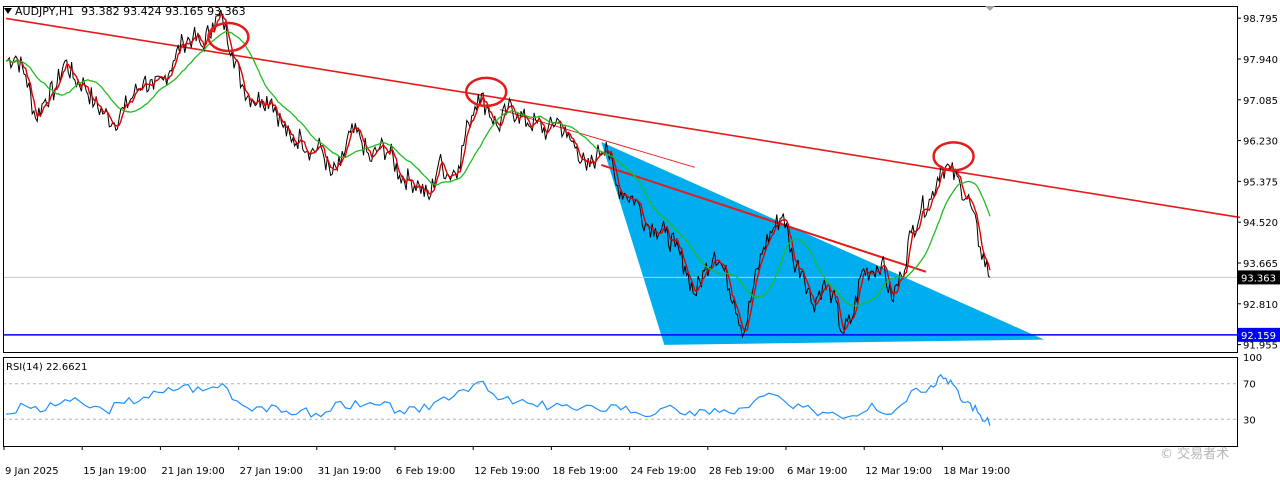  Describe the element at coordinates (32, 471) in the screenshot. I see `x-tick-label: 9 Jan 2025` at that location.